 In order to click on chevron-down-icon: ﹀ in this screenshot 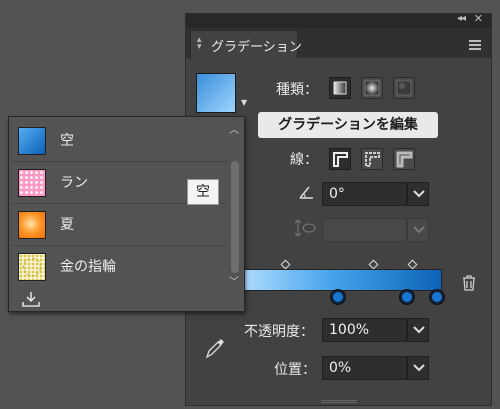, I will do `click(234, 280)`.